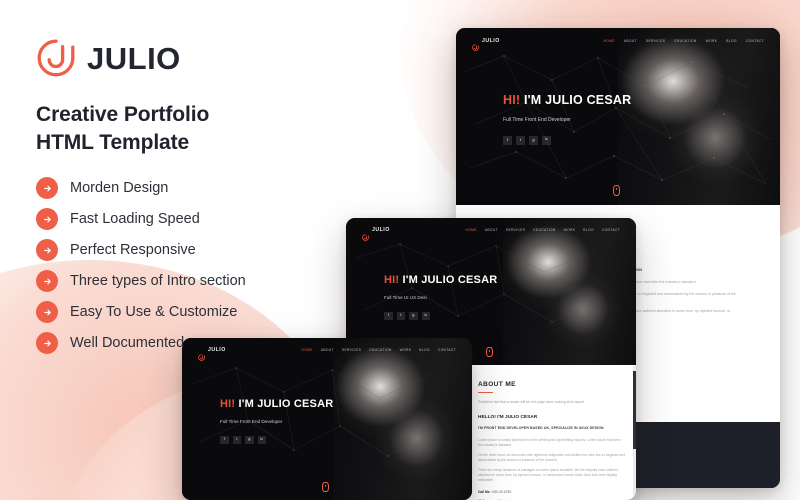  Describe the element at coordinates (201, 343) in the screenshot. I see `list-item: Well Documented` at that location.